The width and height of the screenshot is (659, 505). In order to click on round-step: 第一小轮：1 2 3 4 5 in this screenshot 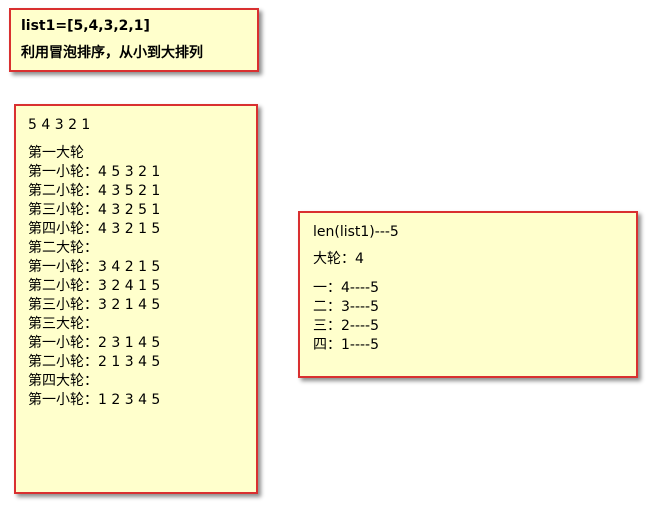, I will do `click(94, 400)`.